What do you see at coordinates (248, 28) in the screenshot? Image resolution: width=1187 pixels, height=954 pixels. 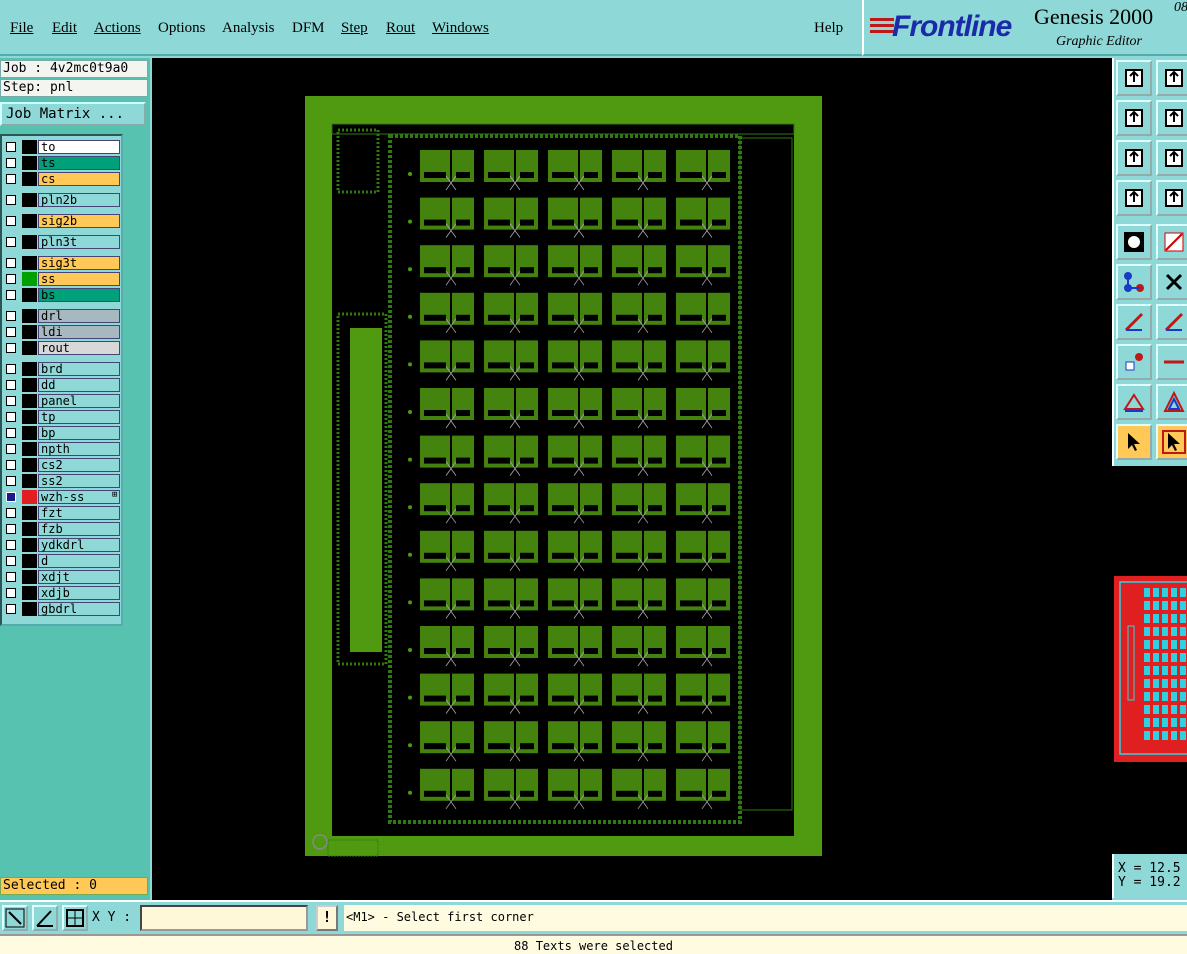 I see `menu-analysis: Analysis` at bounding box center [248, 28].